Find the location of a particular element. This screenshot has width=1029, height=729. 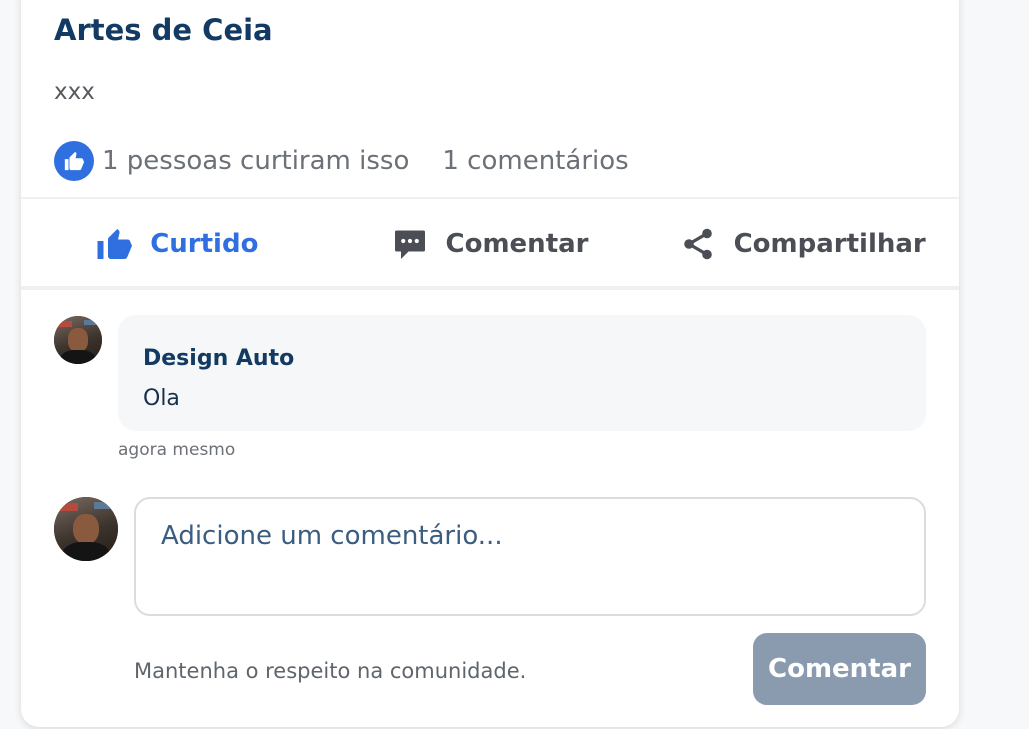

share-label: Compartilhar is located at coordinates (829, 244).